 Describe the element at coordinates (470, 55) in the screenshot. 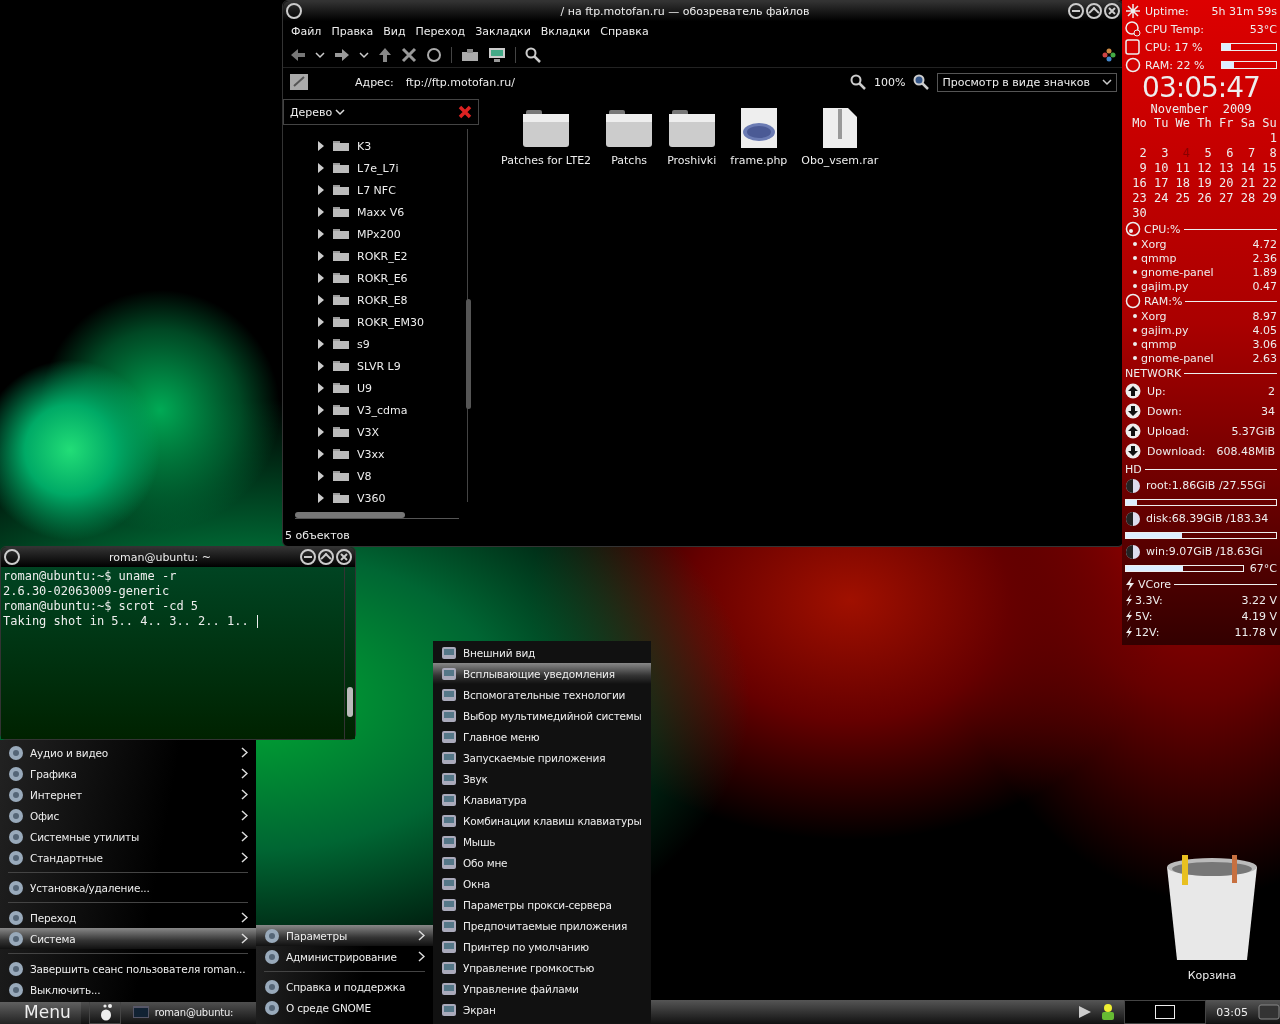

I see `home-icon` at that location.